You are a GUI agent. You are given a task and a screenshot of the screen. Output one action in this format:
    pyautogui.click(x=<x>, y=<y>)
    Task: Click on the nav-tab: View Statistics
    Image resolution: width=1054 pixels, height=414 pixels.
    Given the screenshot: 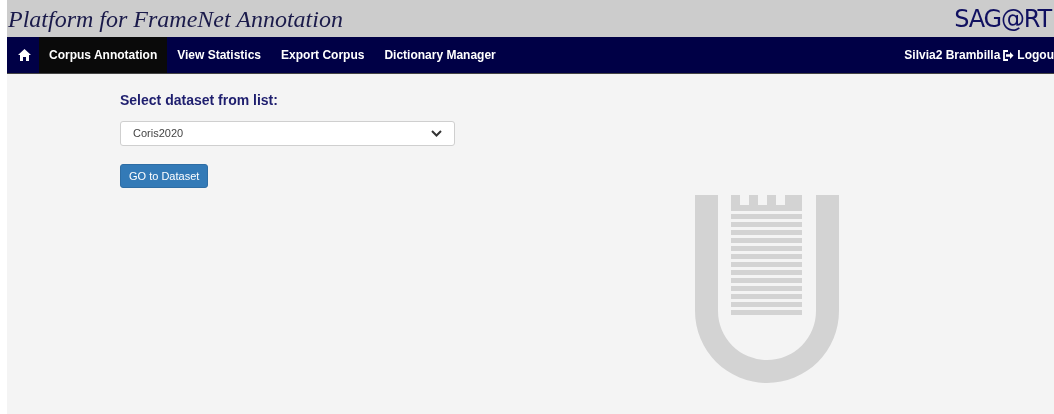 What is the action you would take?
    pyautogui.click(x=219, y=55)
    